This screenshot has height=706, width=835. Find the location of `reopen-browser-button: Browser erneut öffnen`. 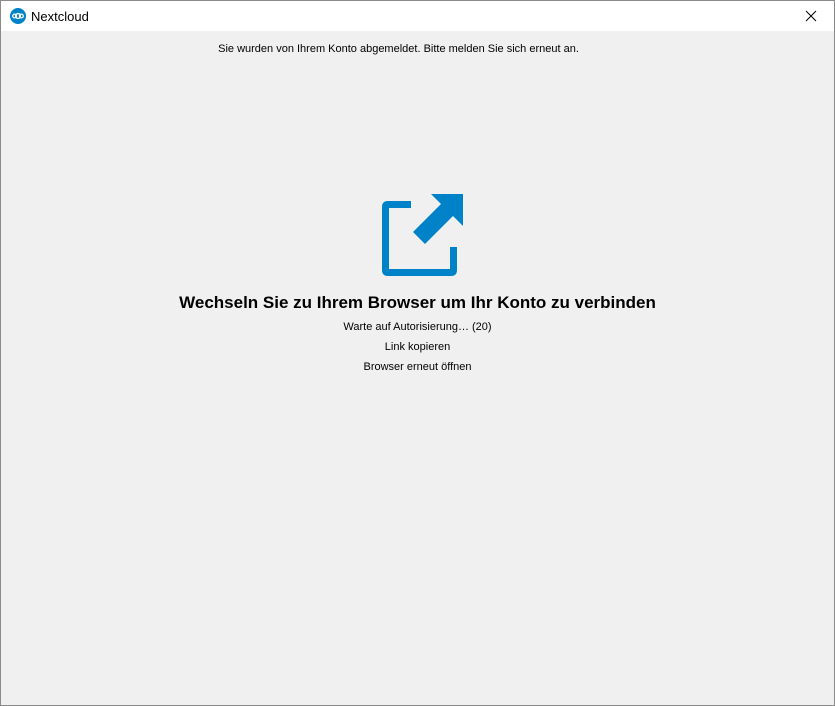

reopen-browser-button: Browser erneut öffnen is located at coordinates (417, 367).